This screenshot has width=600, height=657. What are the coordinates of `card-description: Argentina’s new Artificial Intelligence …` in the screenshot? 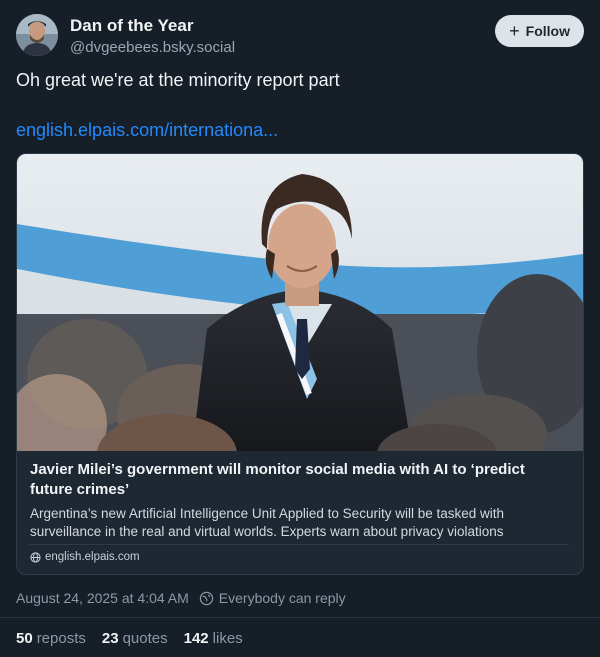 It's located at (267, 522).